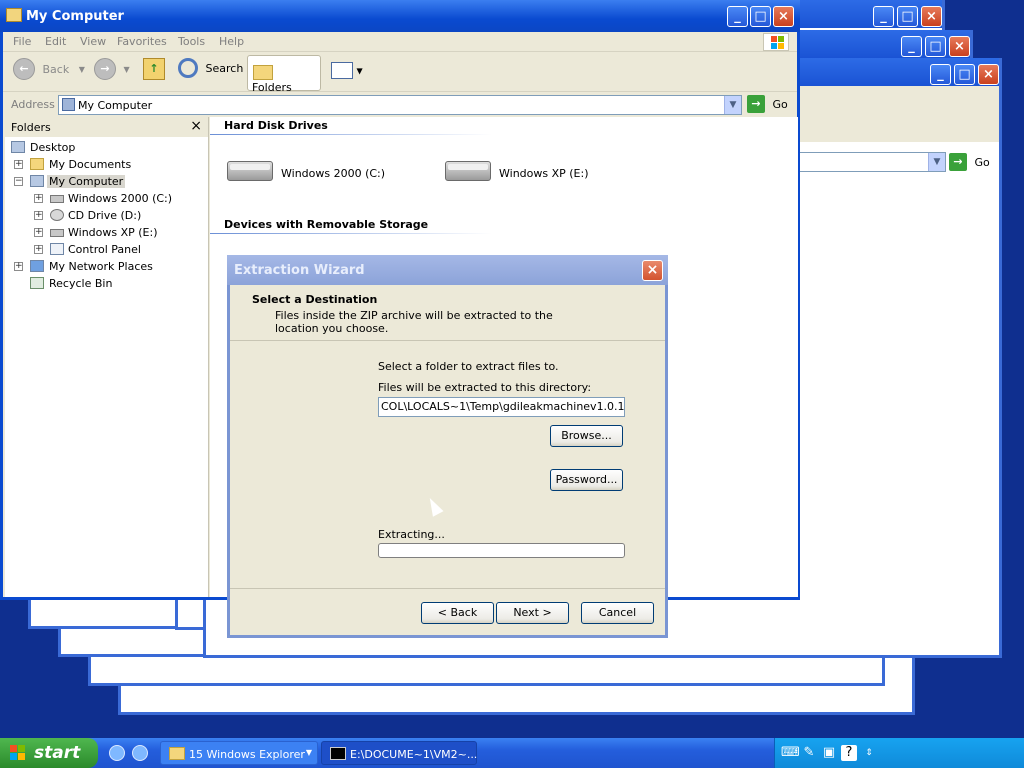 Image resolution: width=1024 pixels, height=768 pixels. Describe the element at coordinates (869, 753) in the screenshot. I see `options-icon: ⇕` at that location.